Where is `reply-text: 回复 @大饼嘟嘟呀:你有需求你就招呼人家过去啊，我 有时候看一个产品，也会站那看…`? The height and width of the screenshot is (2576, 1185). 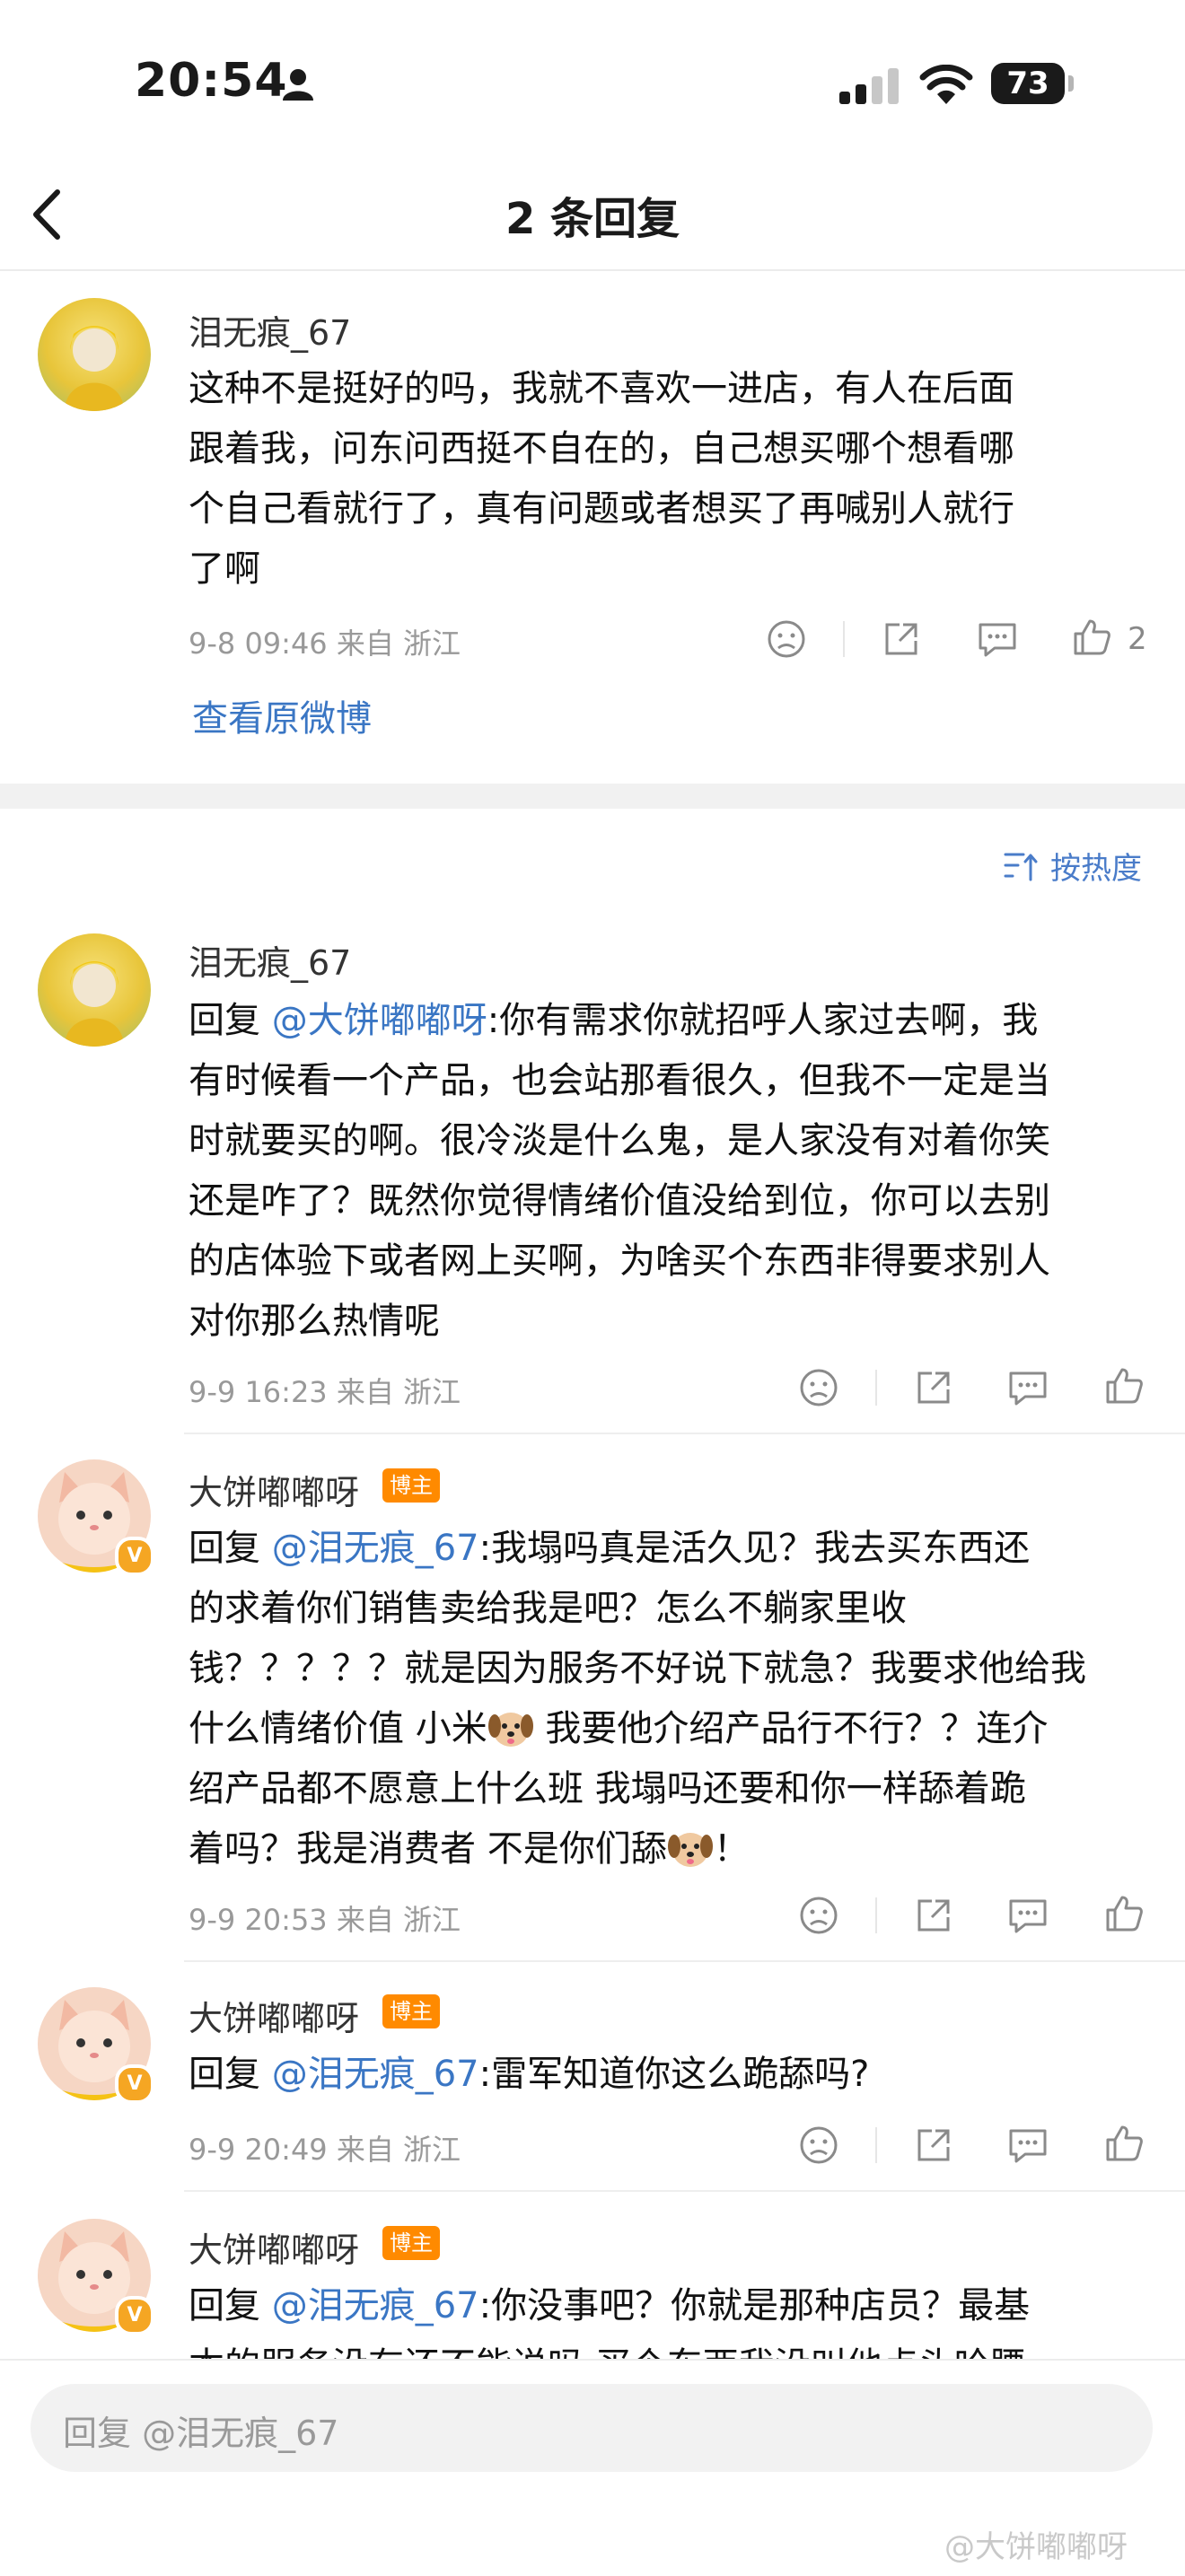
reply-text: 回复 @大饼嘟嘟呀:你有需求你就招呼人家过去啊，我 有时候看一个产品，也会站那看… is located at coordinates (682, 1171).